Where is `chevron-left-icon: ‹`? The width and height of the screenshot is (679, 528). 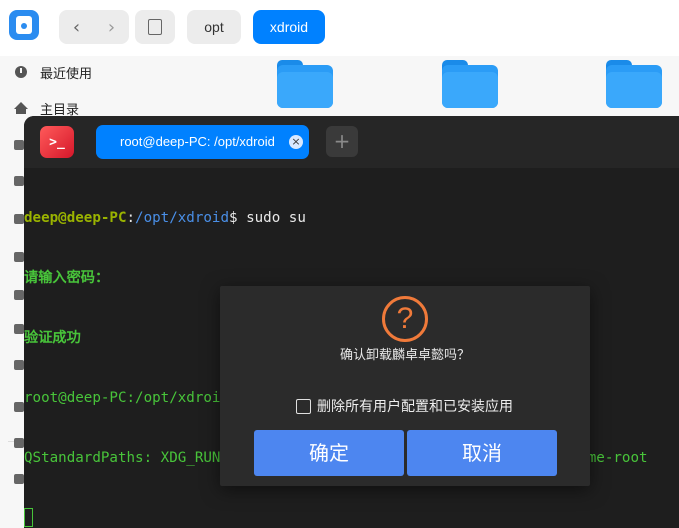
chevron-left-icon: ‹ is located at coordinates (76, 27).